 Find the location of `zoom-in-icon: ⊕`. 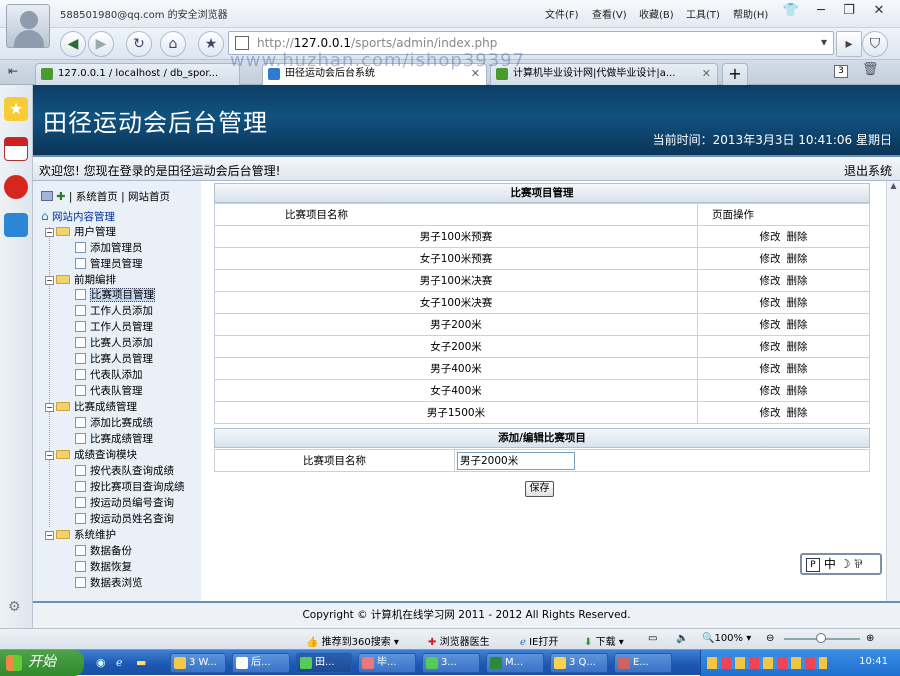

zoom-in-icon: ⊕ is located at coordinates (870, 638).